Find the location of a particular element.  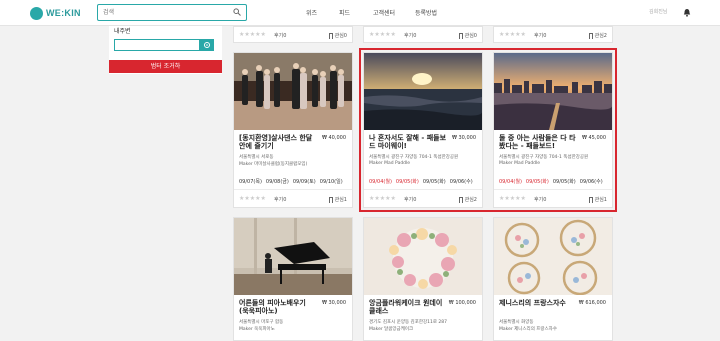

location-search-button is located at coordinates (207, 45).